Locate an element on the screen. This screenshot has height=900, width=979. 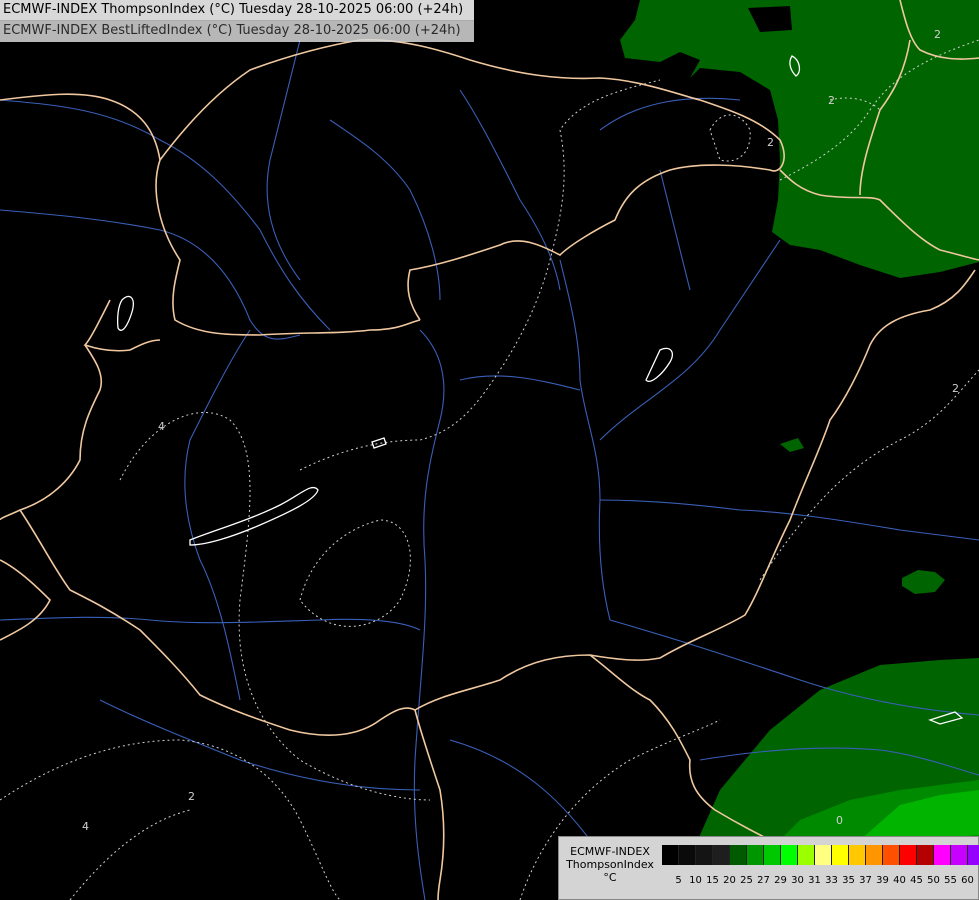
legend-swatches is located at coordinates (820, 855).